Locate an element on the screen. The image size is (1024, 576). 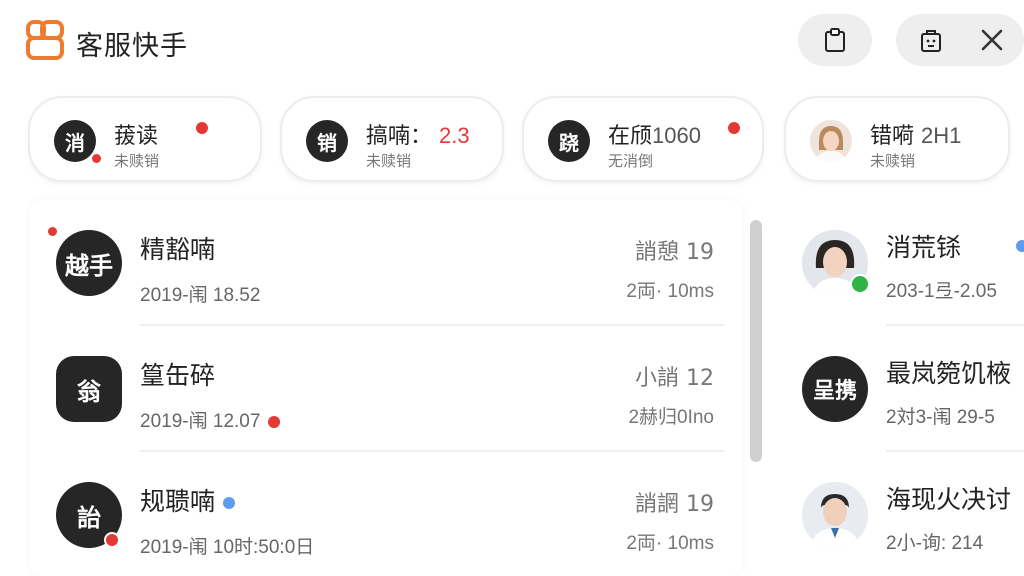
conversation-tag: 誚憩 19 is located at coordinates (674, 252).